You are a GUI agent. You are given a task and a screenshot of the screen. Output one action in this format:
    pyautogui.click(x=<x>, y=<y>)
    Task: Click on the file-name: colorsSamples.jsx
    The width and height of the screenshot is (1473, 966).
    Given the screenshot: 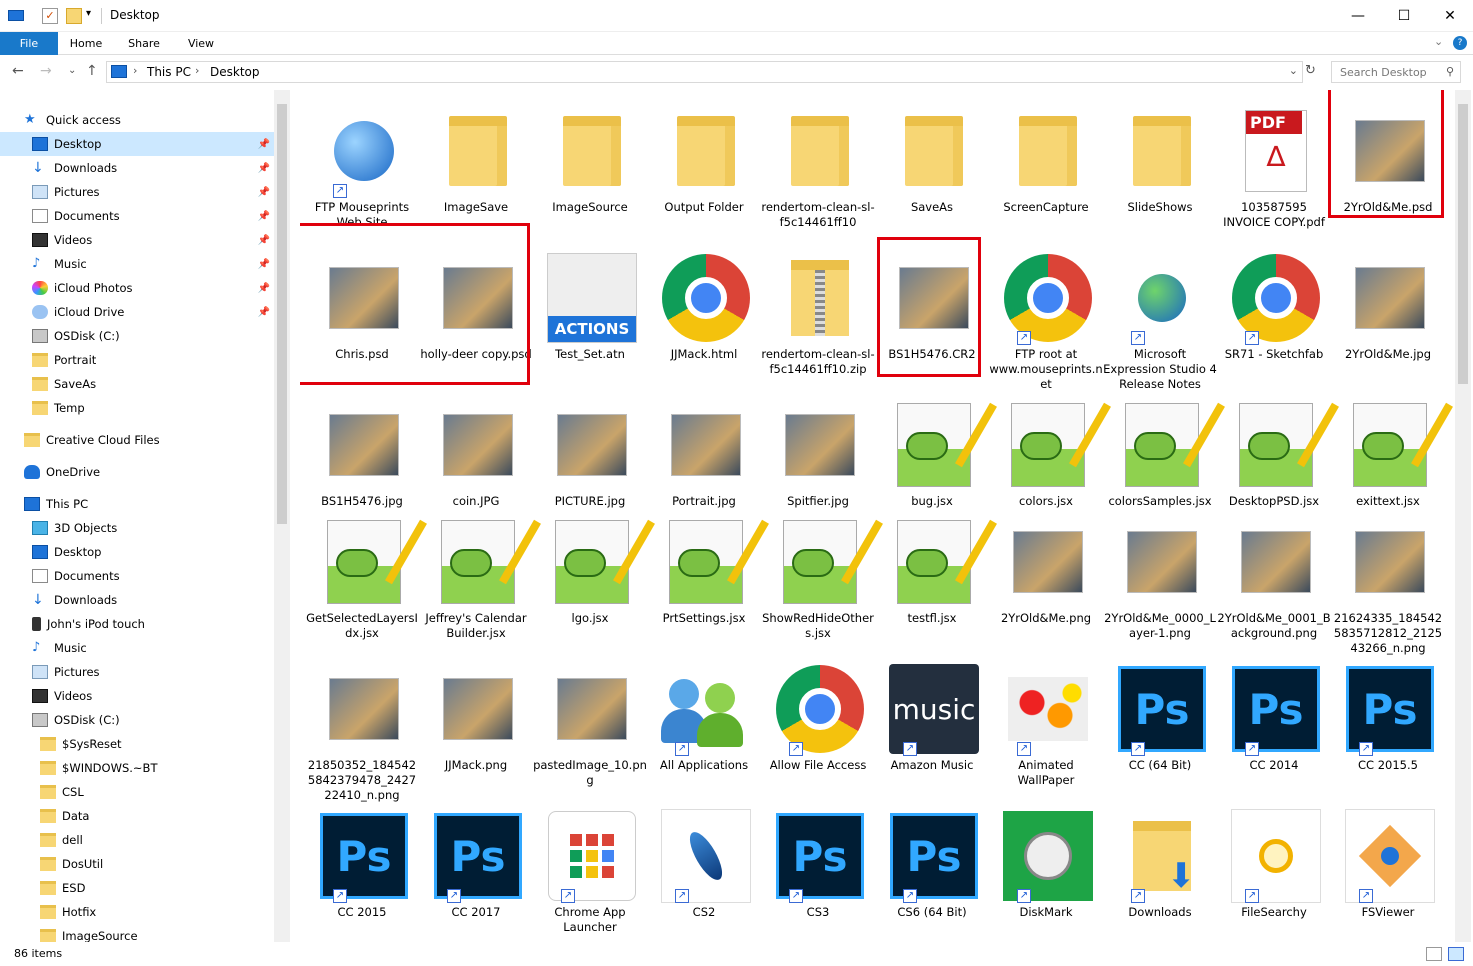 What is the action you would take?
    pyautogui.click(x=1160, y=501)
    